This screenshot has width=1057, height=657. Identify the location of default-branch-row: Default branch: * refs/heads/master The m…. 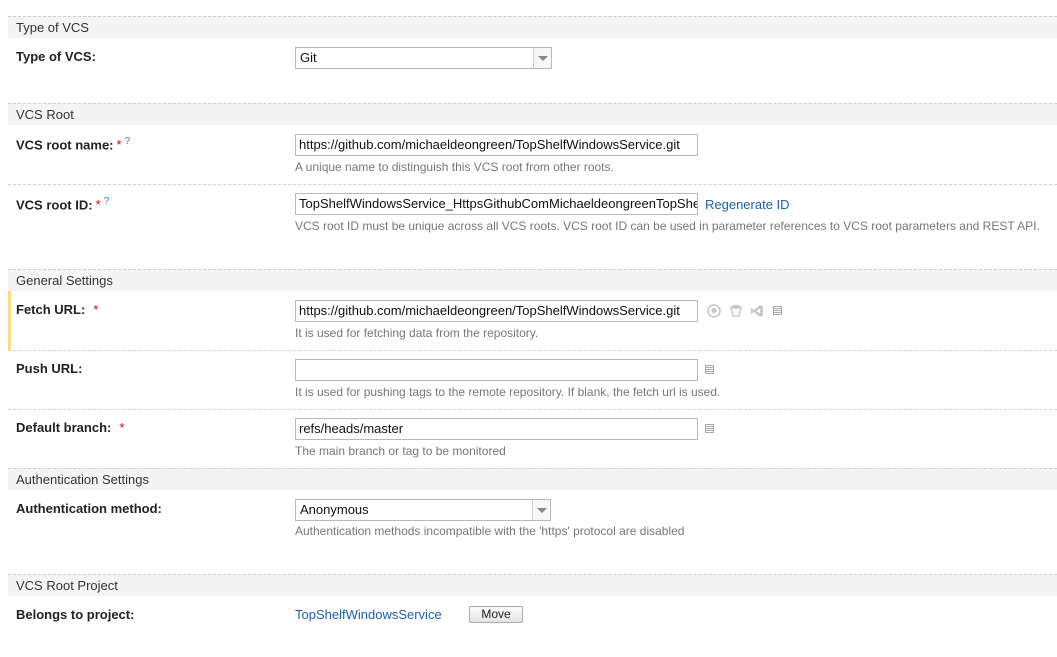
(532, 439).